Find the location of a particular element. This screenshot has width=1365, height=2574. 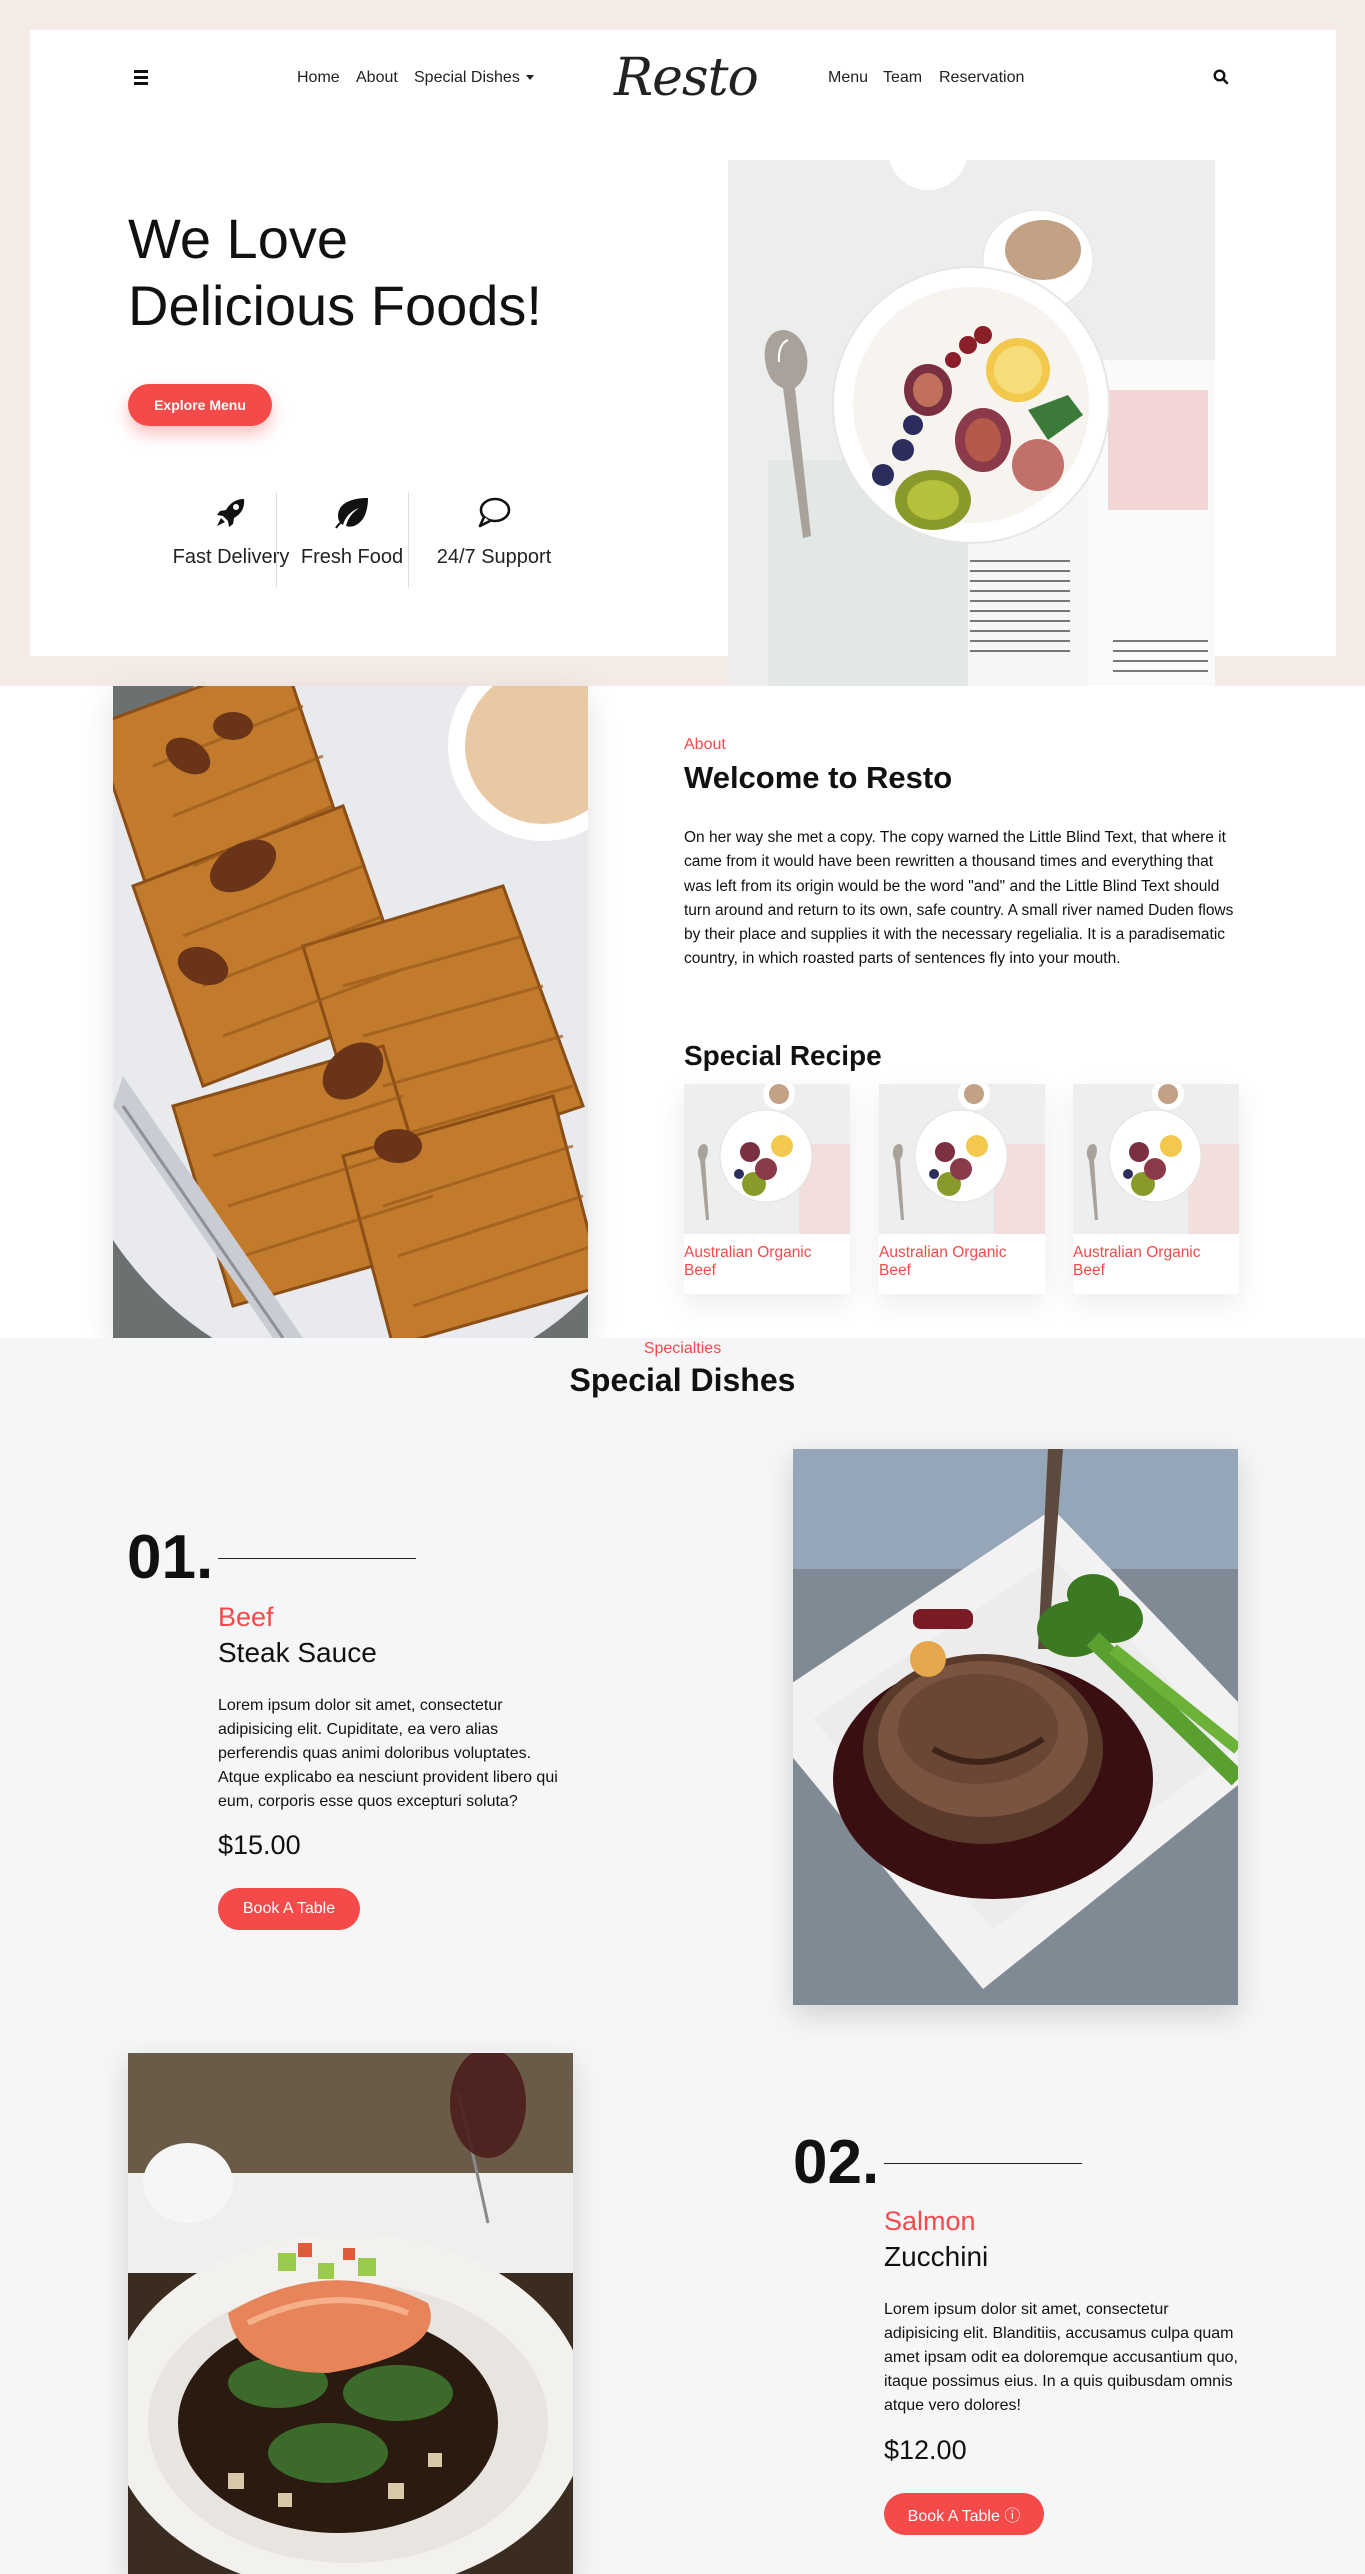

hamburger-menu-icon is located at coordinates (144, 80).